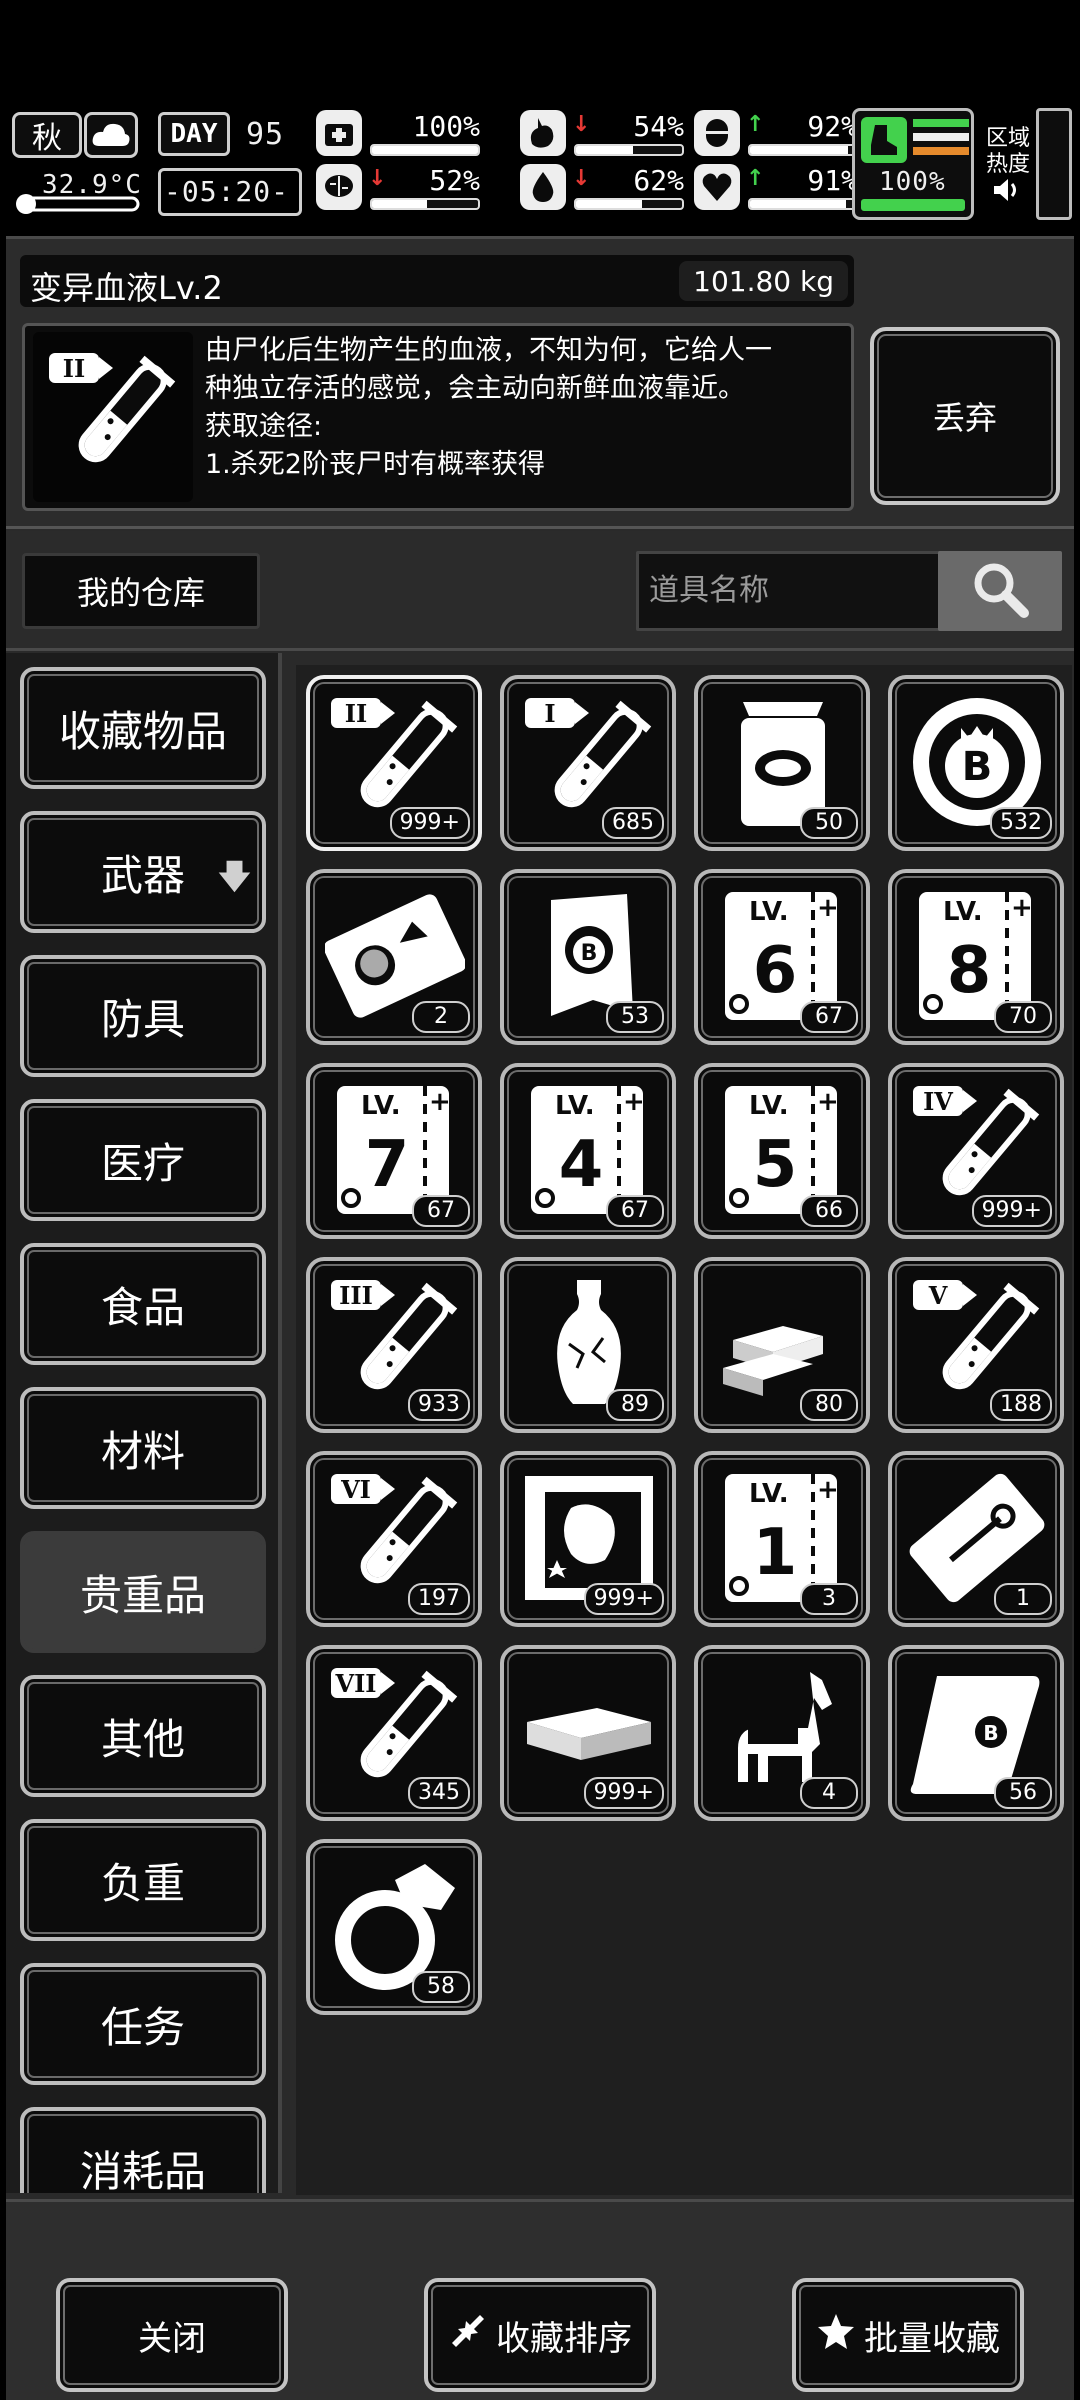 This screenshot has width=1080, height=2400. What do you see at coordinates (47, 138) in the screenshot?
I see `season-label: 秋` at bounding box center [47, 138].